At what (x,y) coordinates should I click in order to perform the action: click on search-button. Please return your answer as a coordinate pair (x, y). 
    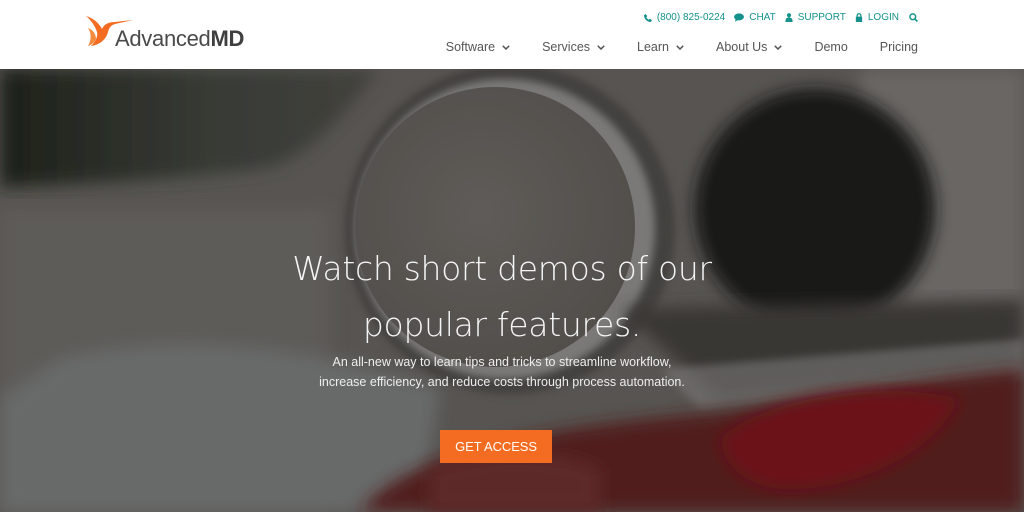
    Looking at the image, I should click on (913, 17).